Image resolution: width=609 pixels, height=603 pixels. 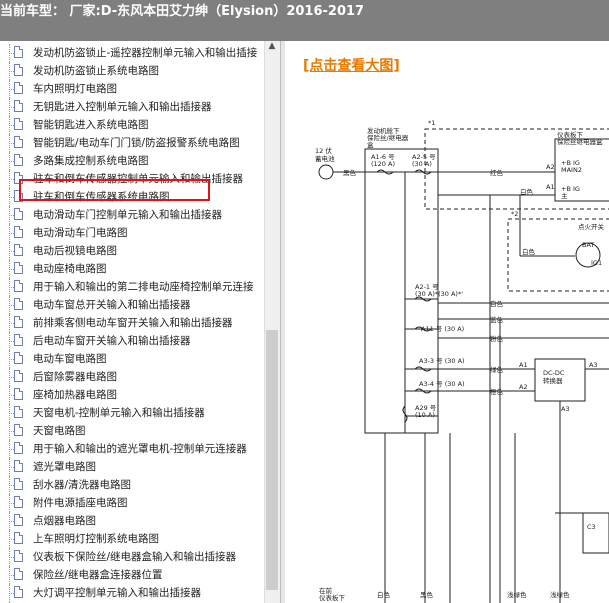 I want to click on wire-white-label: 白色, so click(x=527, y=191).